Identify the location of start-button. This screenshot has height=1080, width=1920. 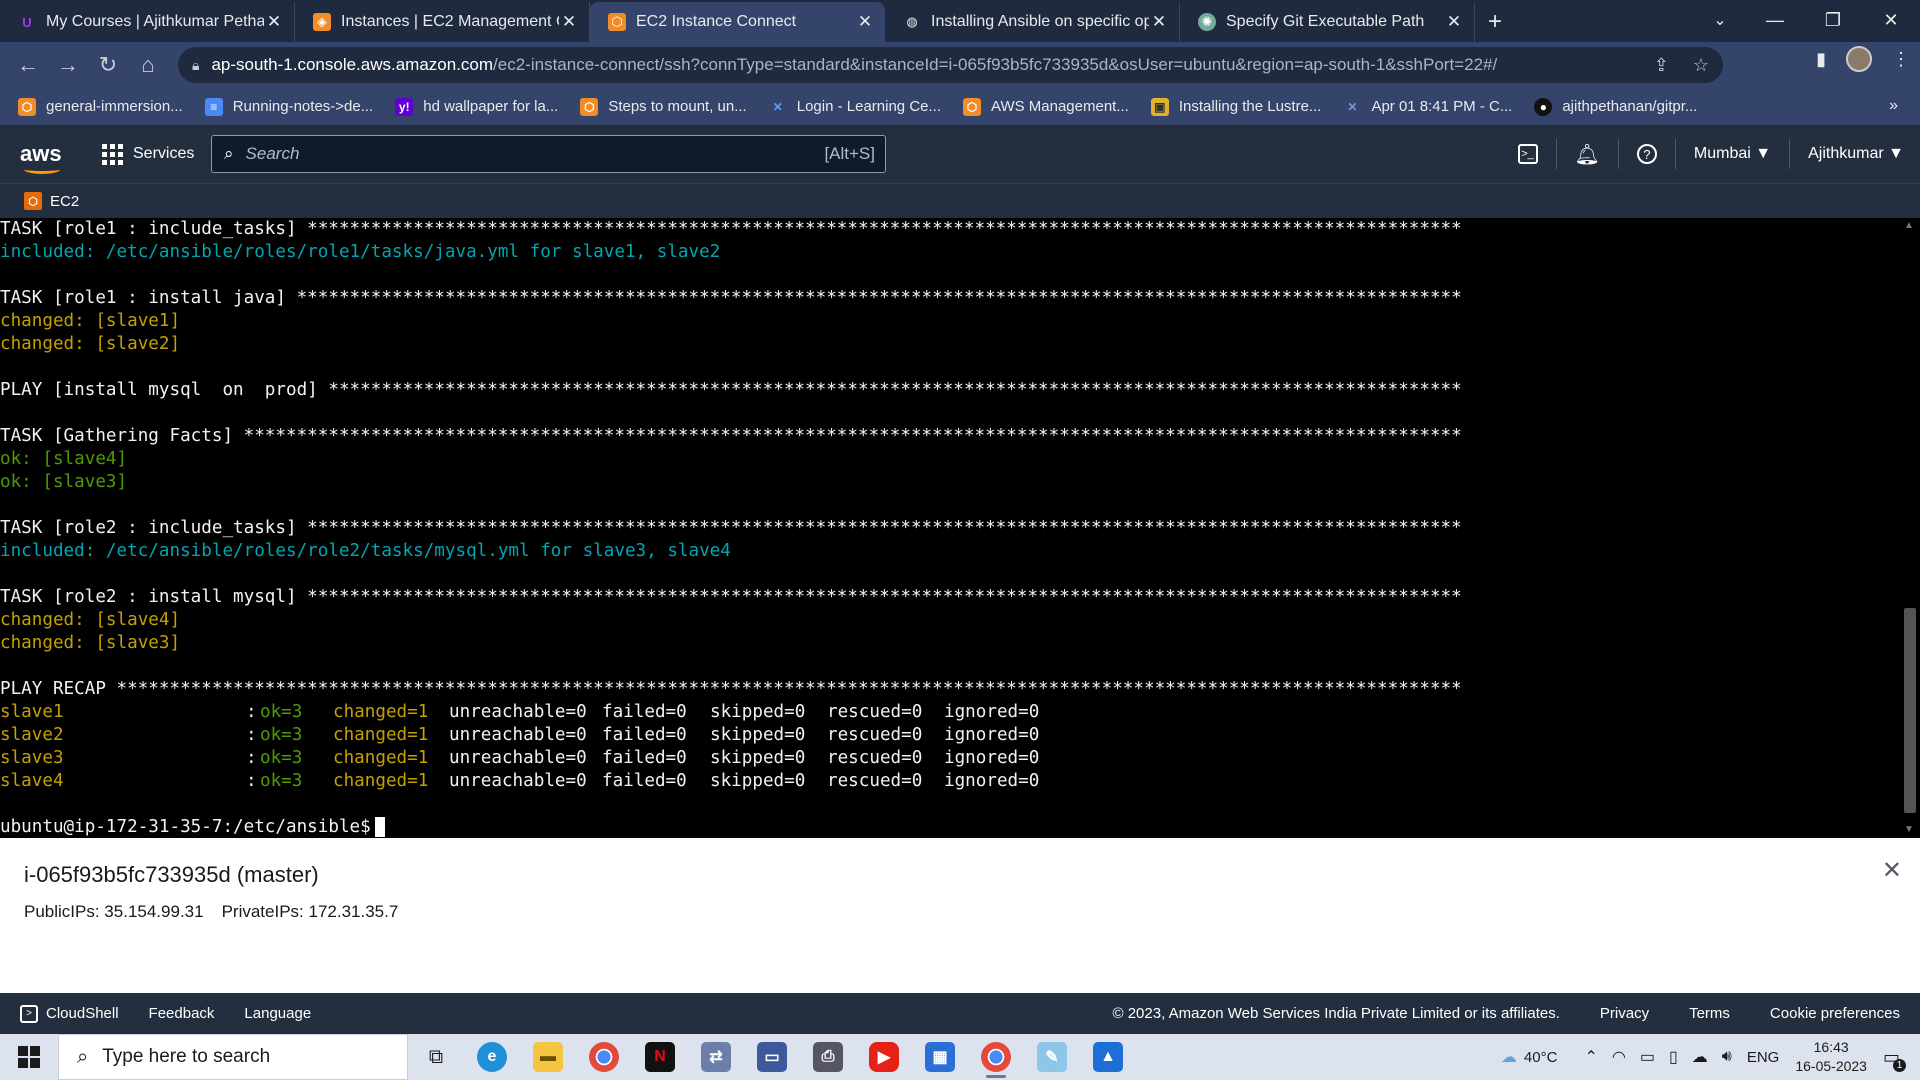
(29, 1057).